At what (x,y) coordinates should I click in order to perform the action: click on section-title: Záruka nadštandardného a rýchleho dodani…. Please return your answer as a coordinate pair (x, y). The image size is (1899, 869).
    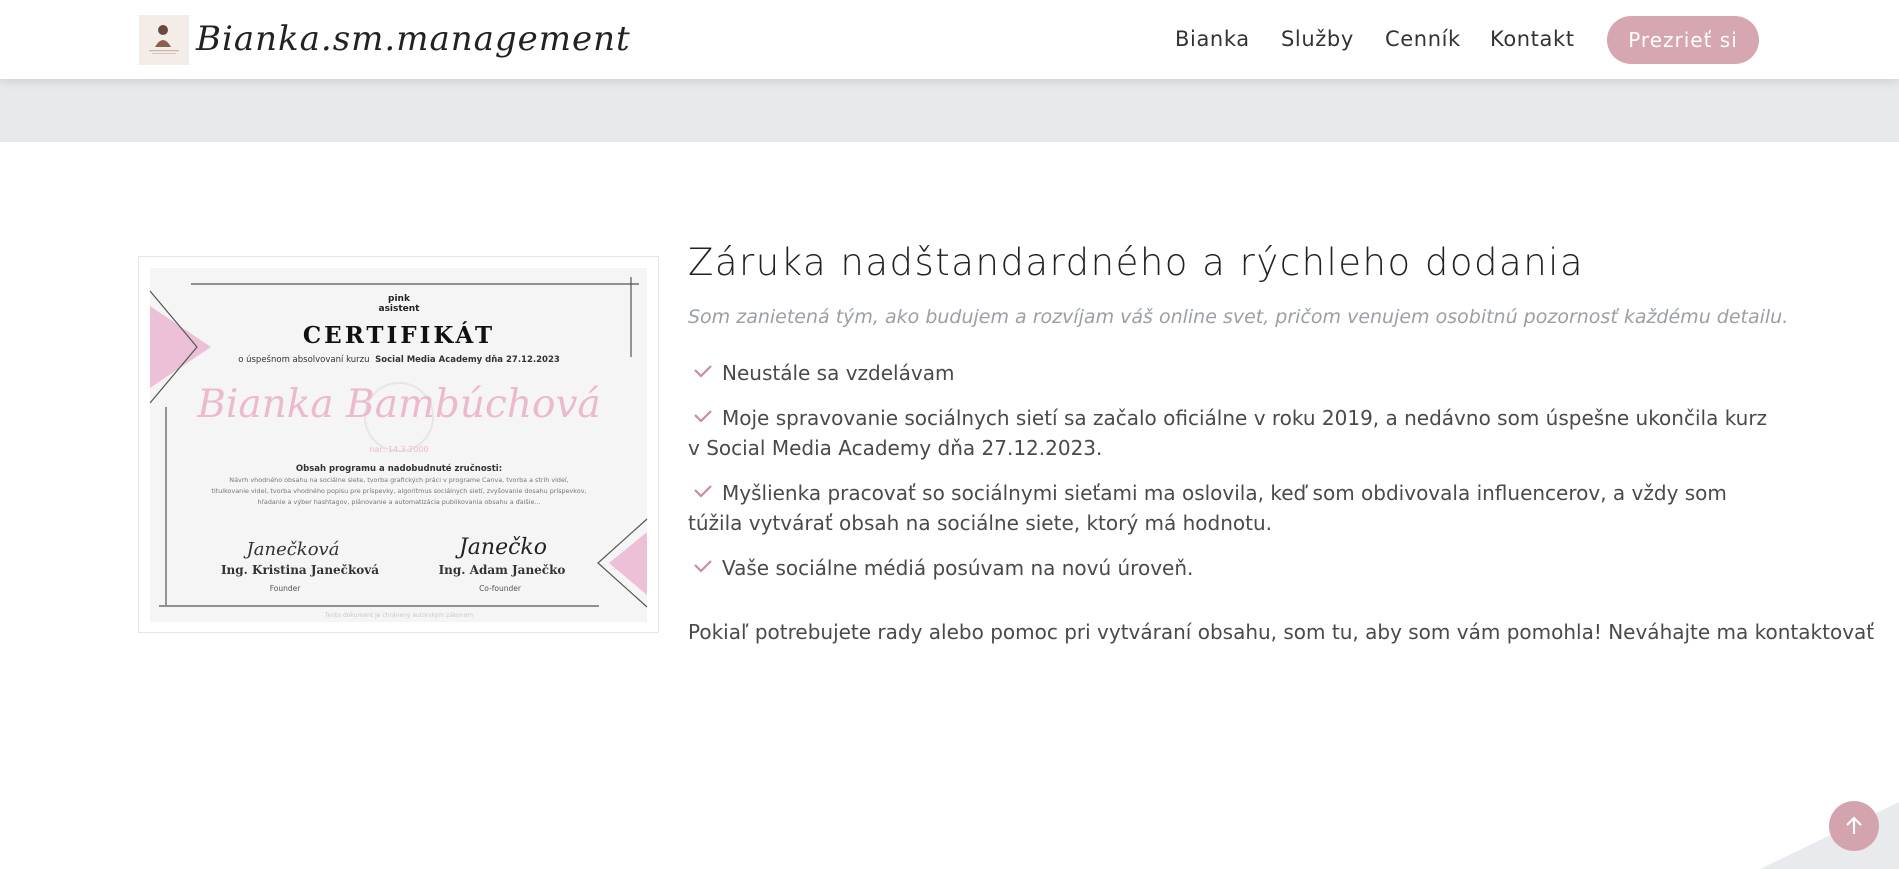
    Looking at the image, I should click on (1136, 262).